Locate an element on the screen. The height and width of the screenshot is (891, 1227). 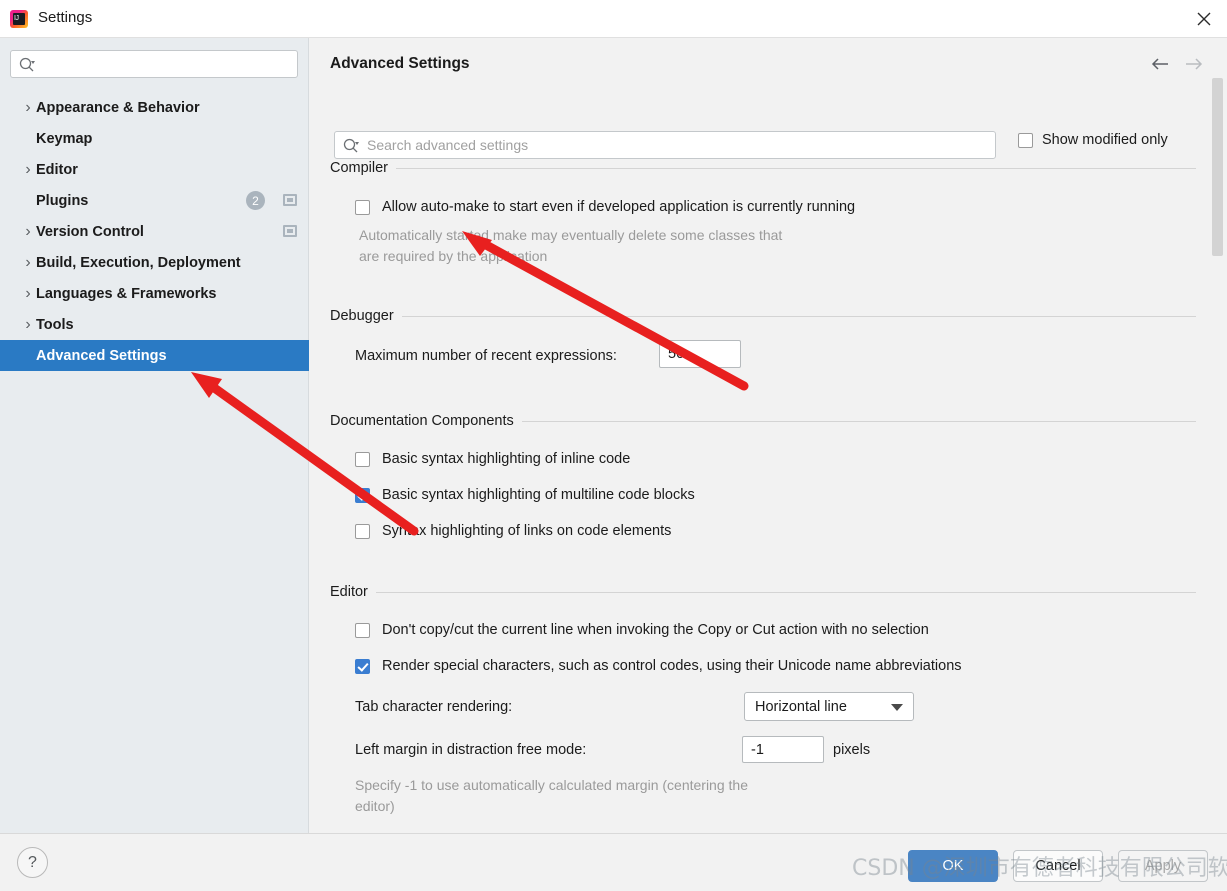
sidebar-item-build-execution-deployment: › Build, Execution, Deployment is located at coordinates (154, 262).